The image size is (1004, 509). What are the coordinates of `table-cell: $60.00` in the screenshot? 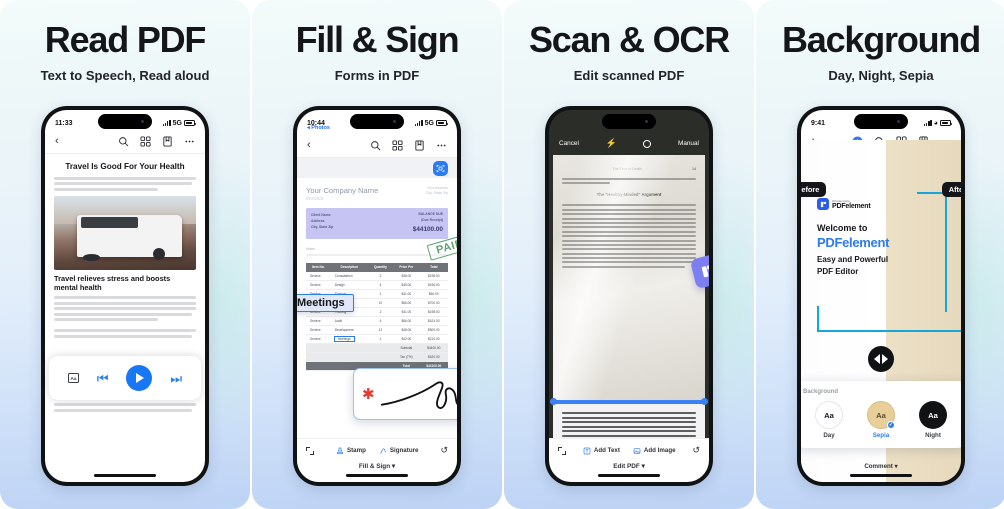 It's located at (433, 294).